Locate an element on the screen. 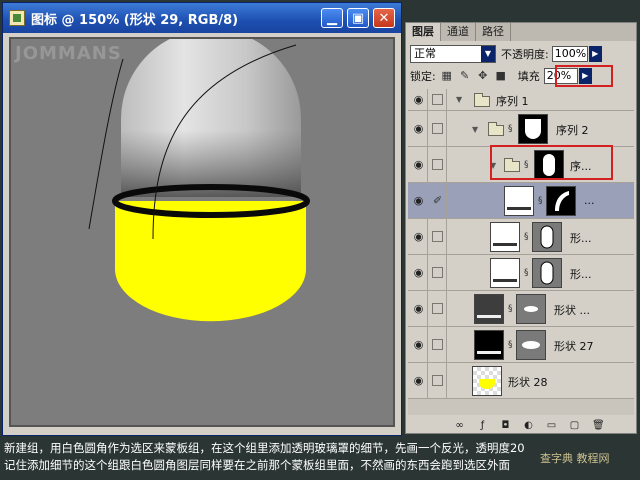 This screenshot has width=640, height=480. jommans-watermark: JOMMANS is located at coordinates (68, 53).